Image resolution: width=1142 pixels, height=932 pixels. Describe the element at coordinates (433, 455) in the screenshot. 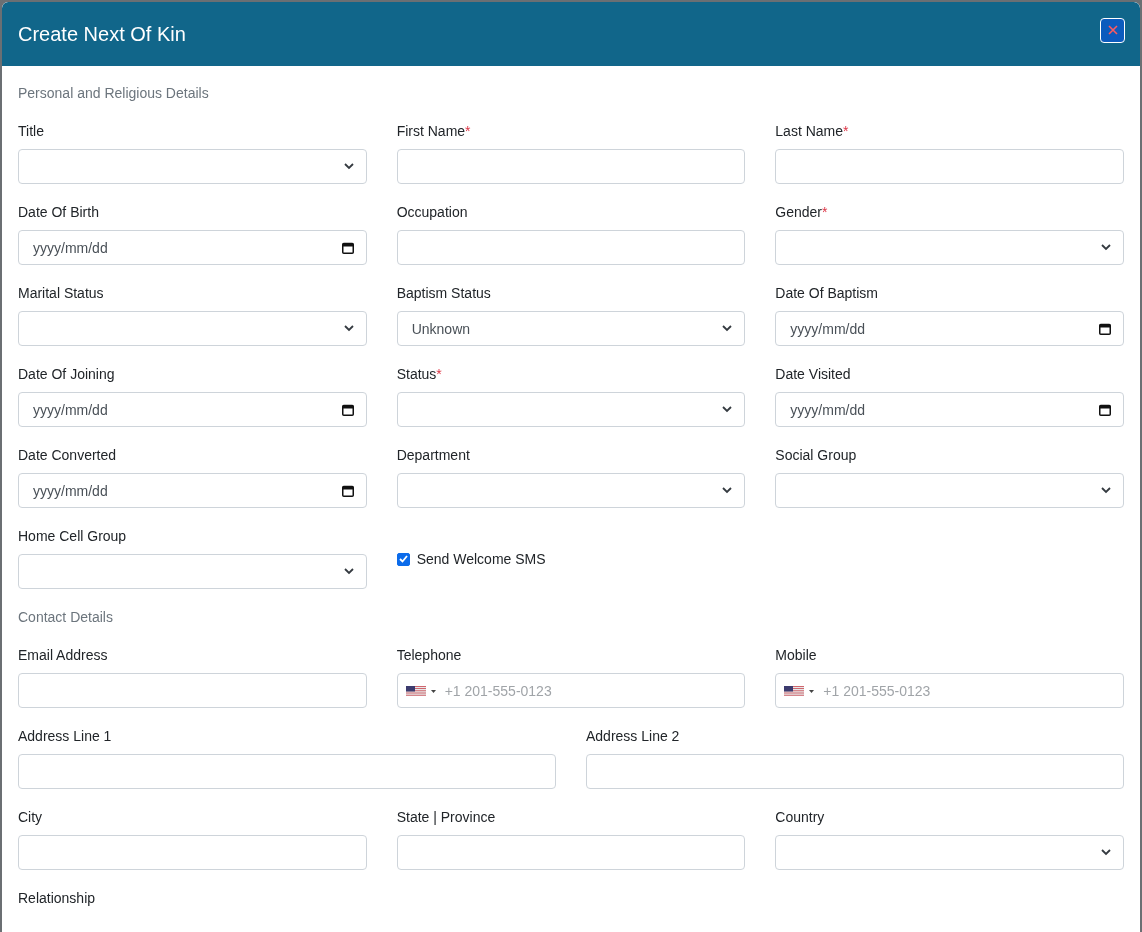

I see `field-label: Department` at that location.